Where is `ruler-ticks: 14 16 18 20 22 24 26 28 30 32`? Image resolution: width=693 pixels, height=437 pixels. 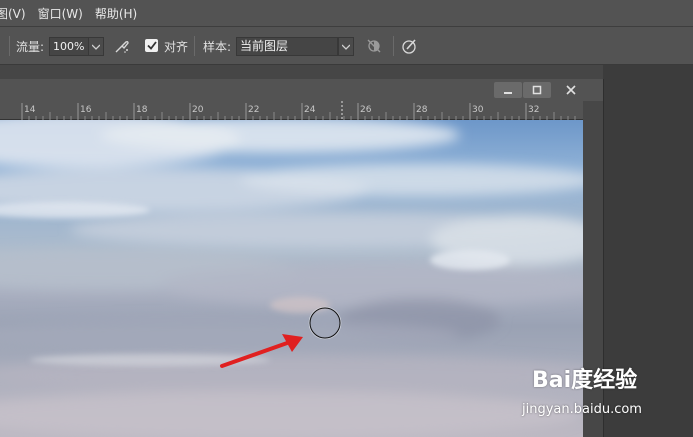
ruler-ticks: 14 16 18 20 22 24 26 28 30 32 is located at coordinates (298, 110).